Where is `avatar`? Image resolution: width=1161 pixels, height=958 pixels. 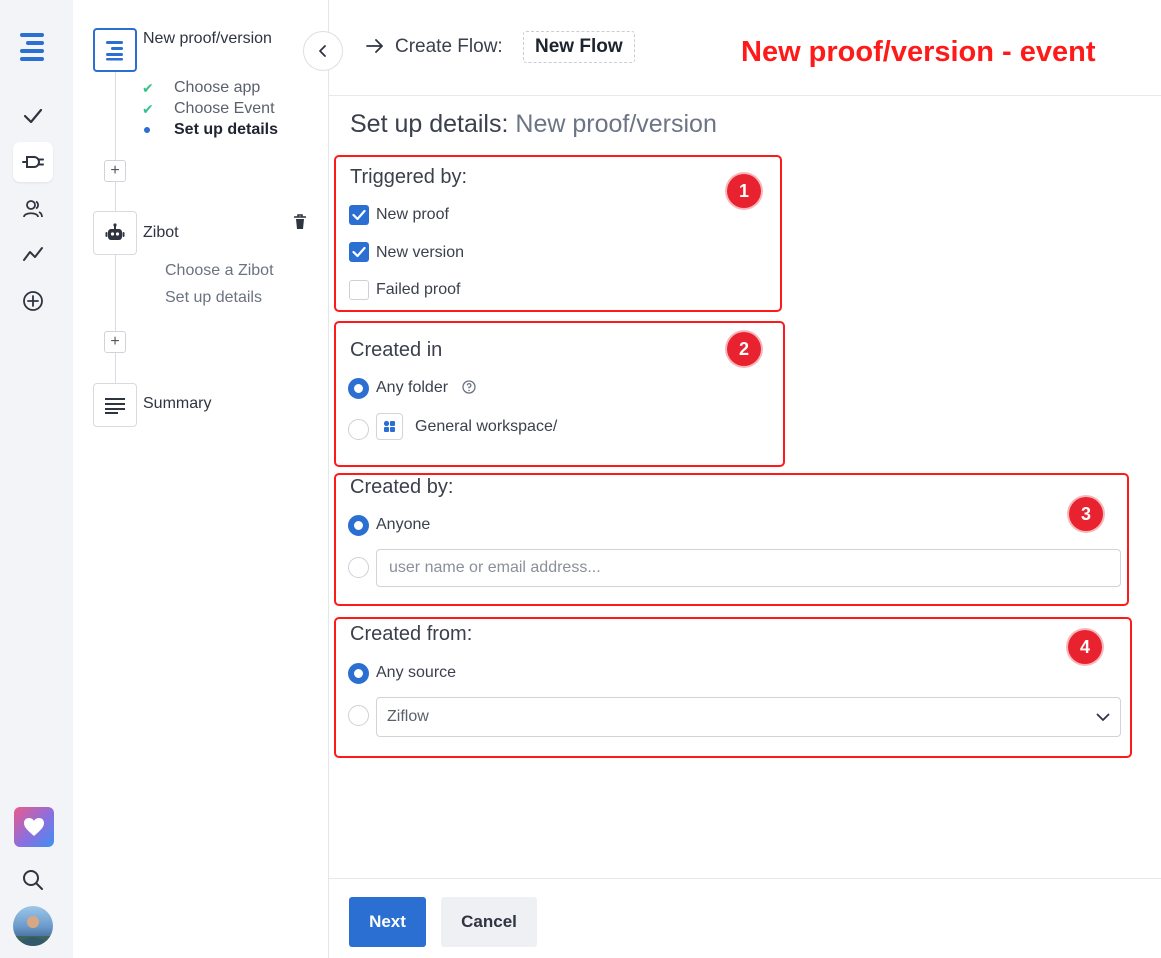 avatar is located at coordinates (33, 926).